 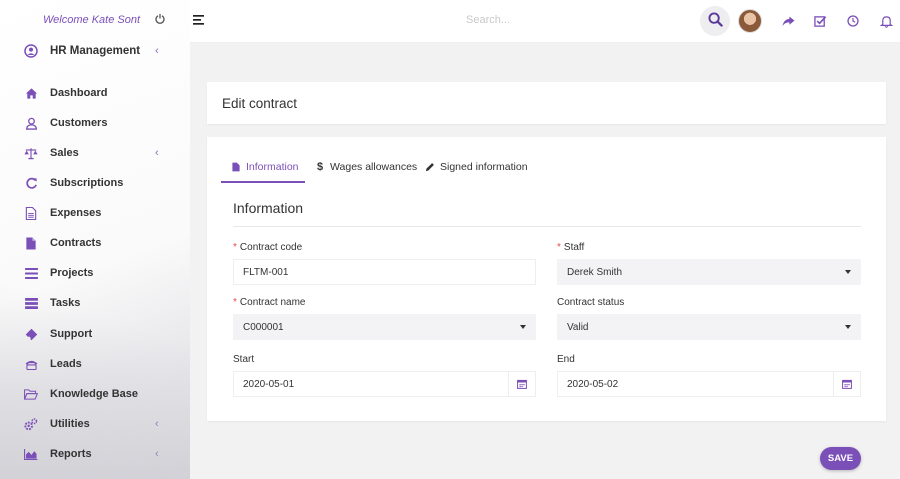 What do you see at coordinates (556, 20) in the screenshot?
I see `search-input` at bounding box center [556, 20].